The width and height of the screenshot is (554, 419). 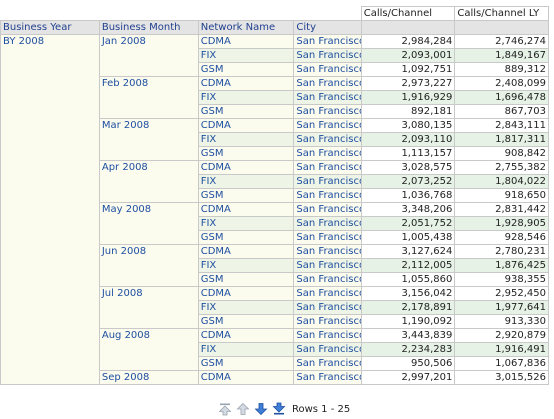 I want to click on cell-calls-channel: 2,051,752, so click(x=408, y=223).